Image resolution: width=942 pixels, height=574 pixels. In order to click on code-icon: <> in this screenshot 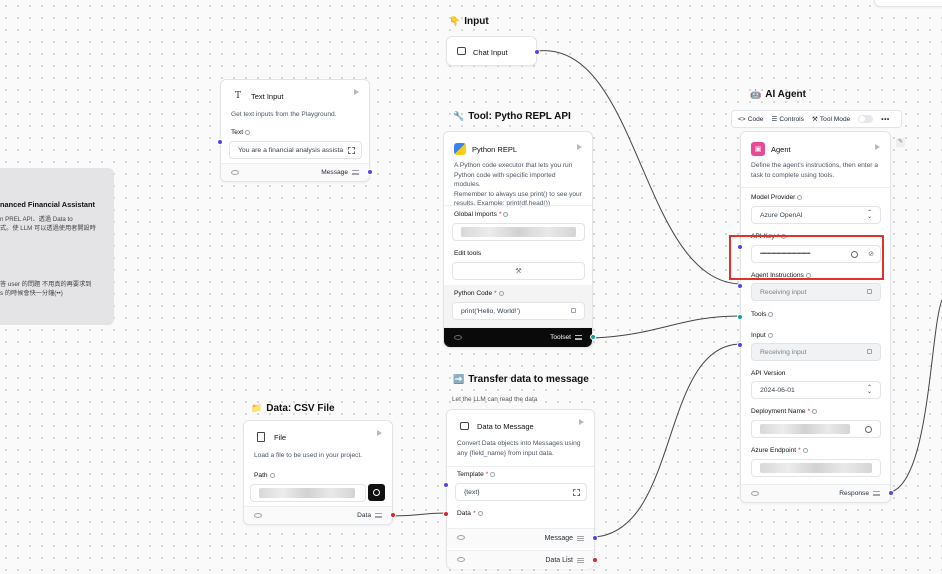, I will do `click(742, 119)`.